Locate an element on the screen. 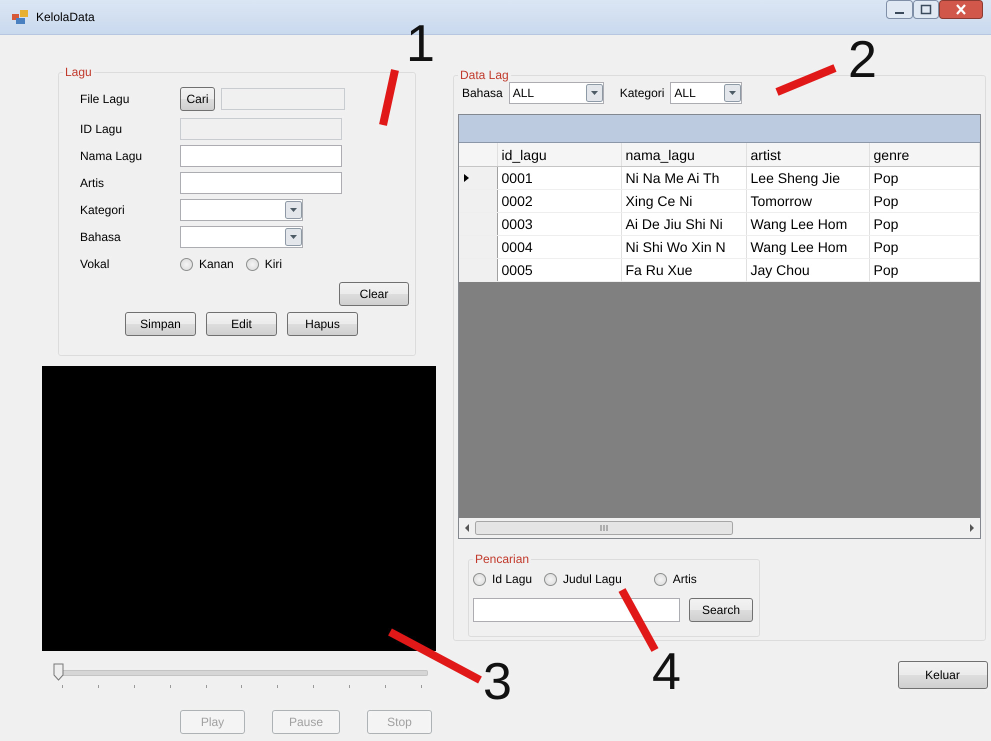 The image size is (991, 741). group-title: Lagu is located at coordinates (78, 72).